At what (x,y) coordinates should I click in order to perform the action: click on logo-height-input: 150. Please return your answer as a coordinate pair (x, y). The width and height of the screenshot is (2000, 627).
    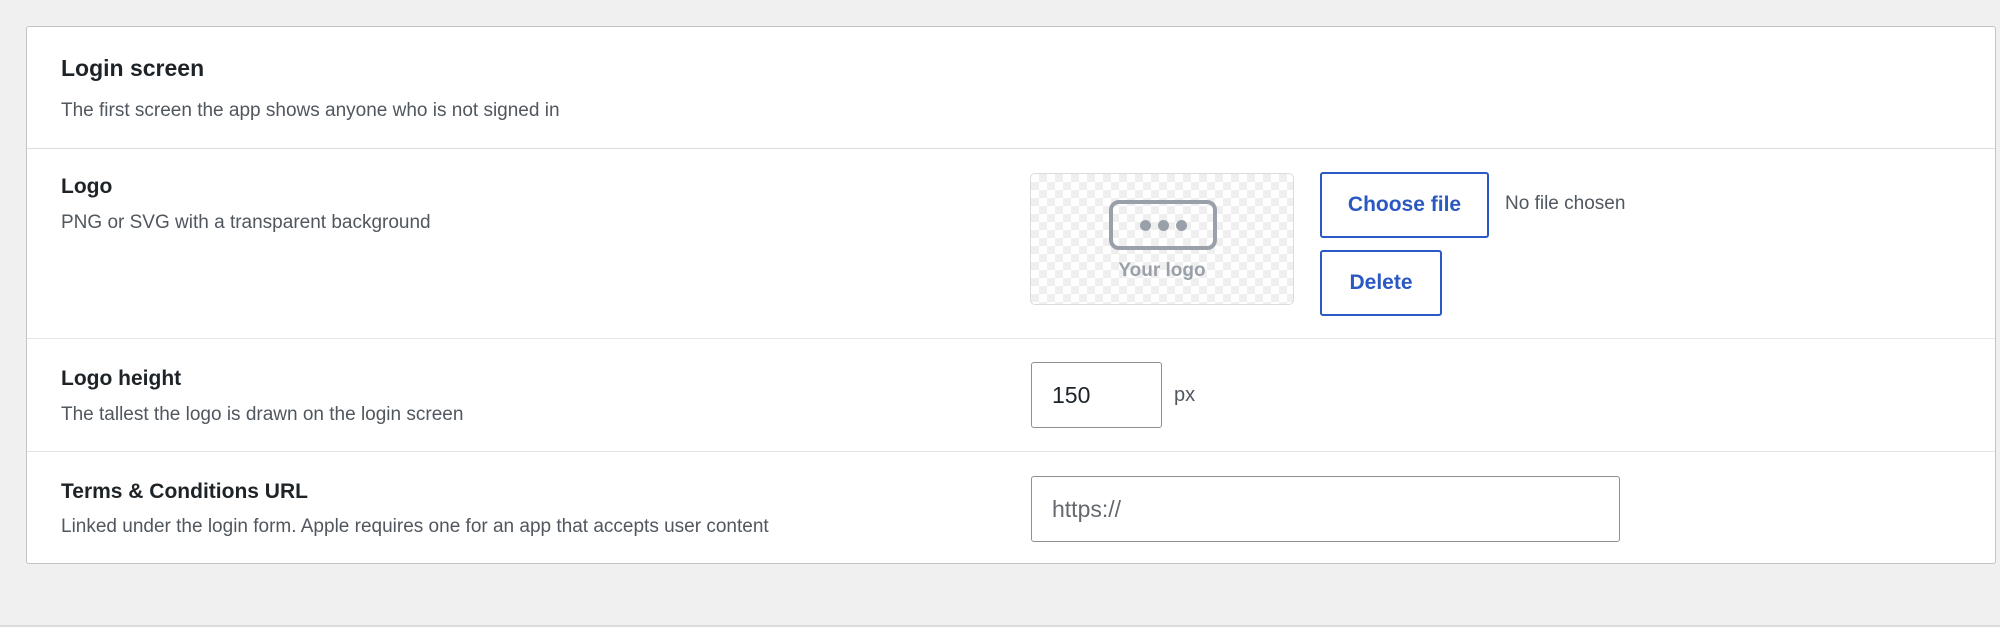
    Looking at the image, I should click on (1096, 395).